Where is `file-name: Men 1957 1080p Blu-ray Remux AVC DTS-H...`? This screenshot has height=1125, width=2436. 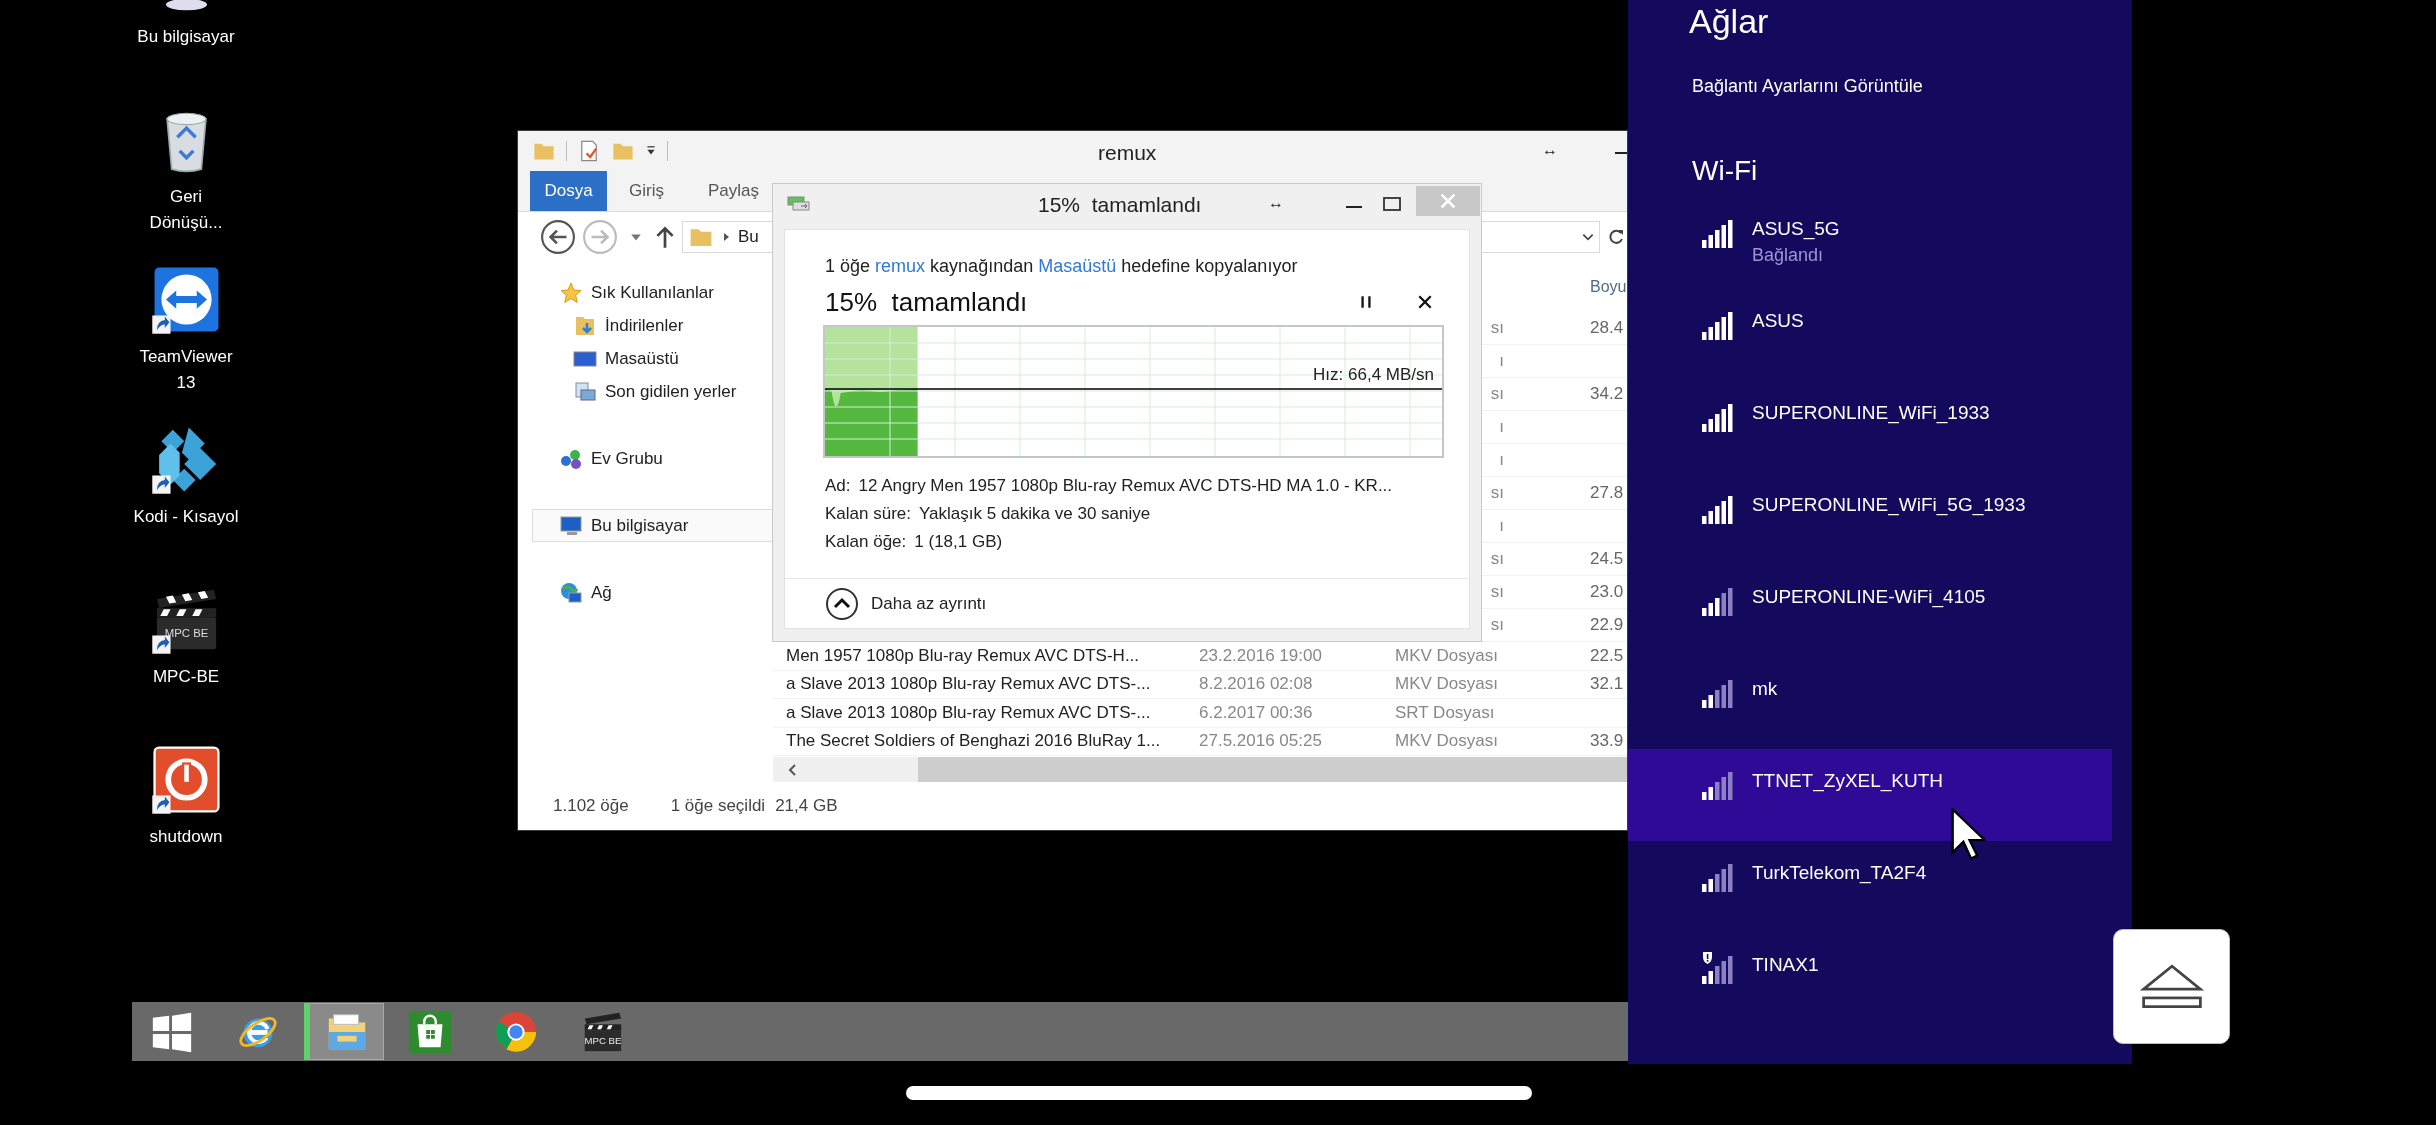 file-name: Men 1957 1080p Blu-ray Remux AVC DTS-H... is located at coordinates (963, 655).